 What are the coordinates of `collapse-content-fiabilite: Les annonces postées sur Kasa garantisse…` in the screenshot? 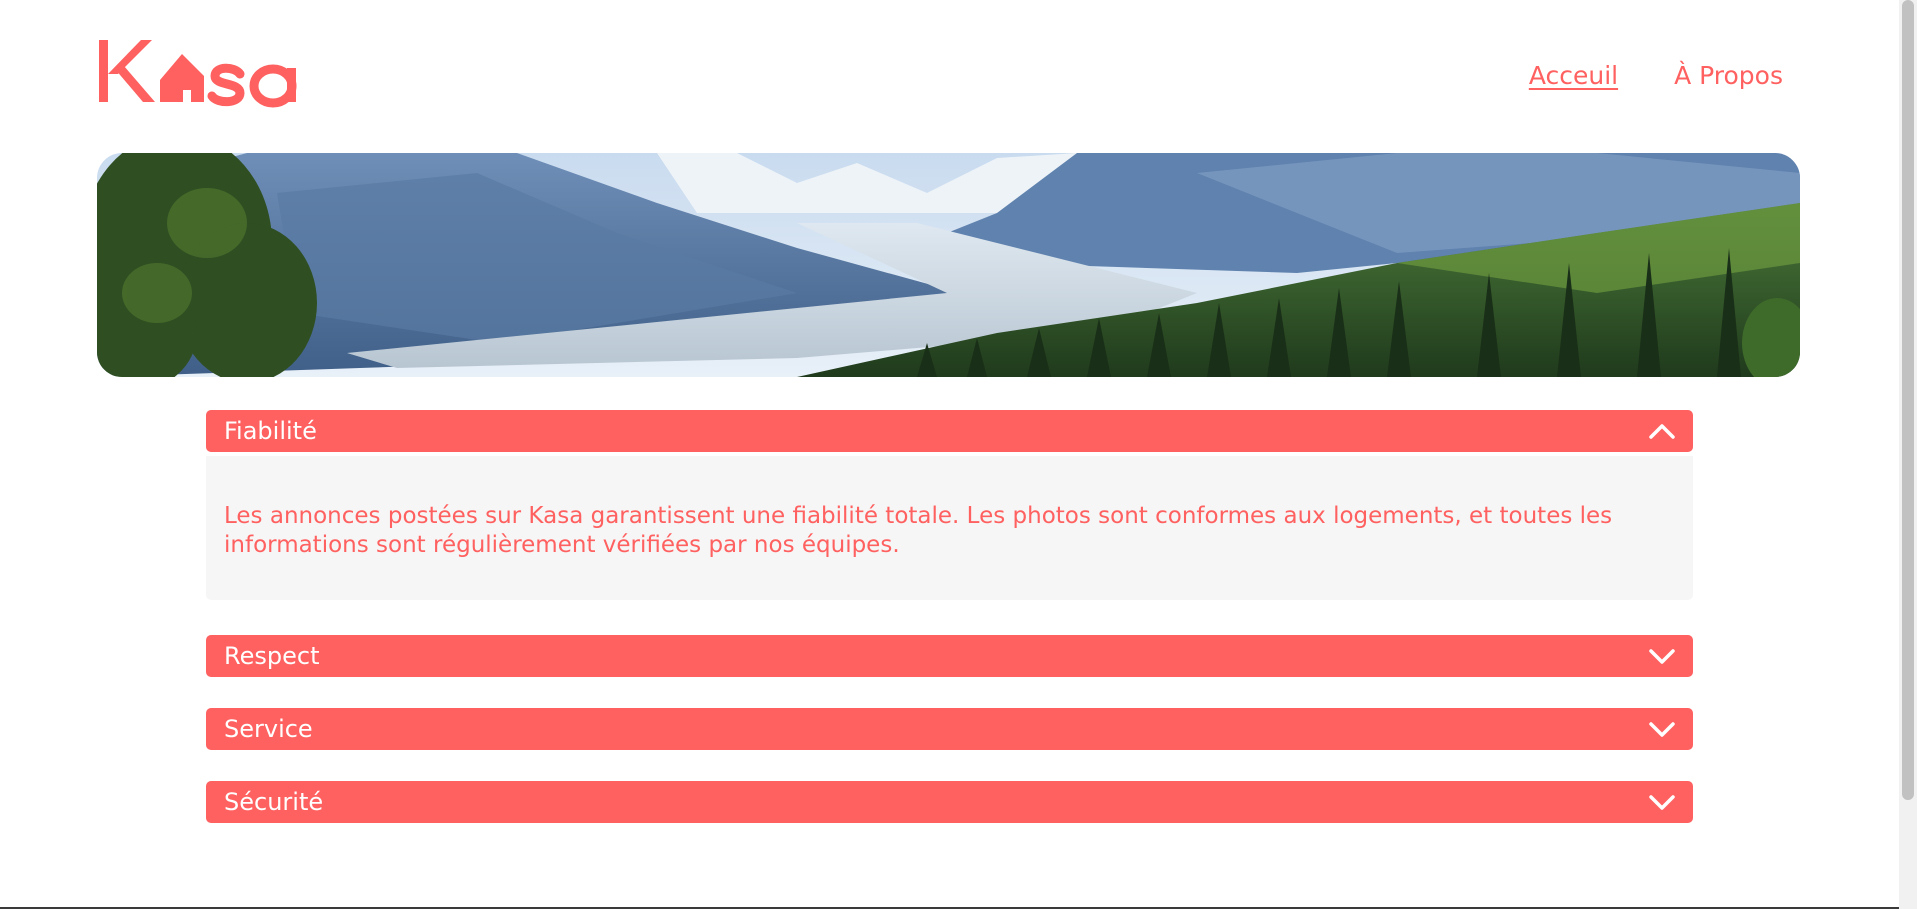 It's located at (949, 528).